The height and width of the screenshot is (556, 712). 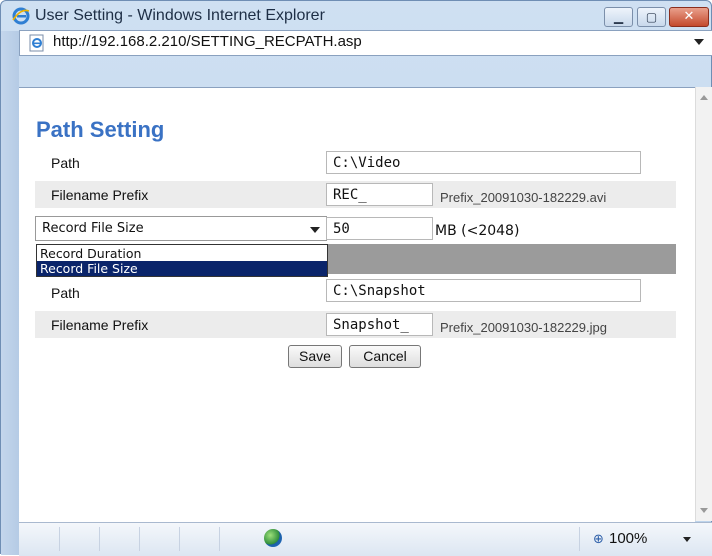 What do you see at coordinates (182, 253) in the screenshot?
I see `dropdown-option: Record Duration` at bounding box center [182, 253].